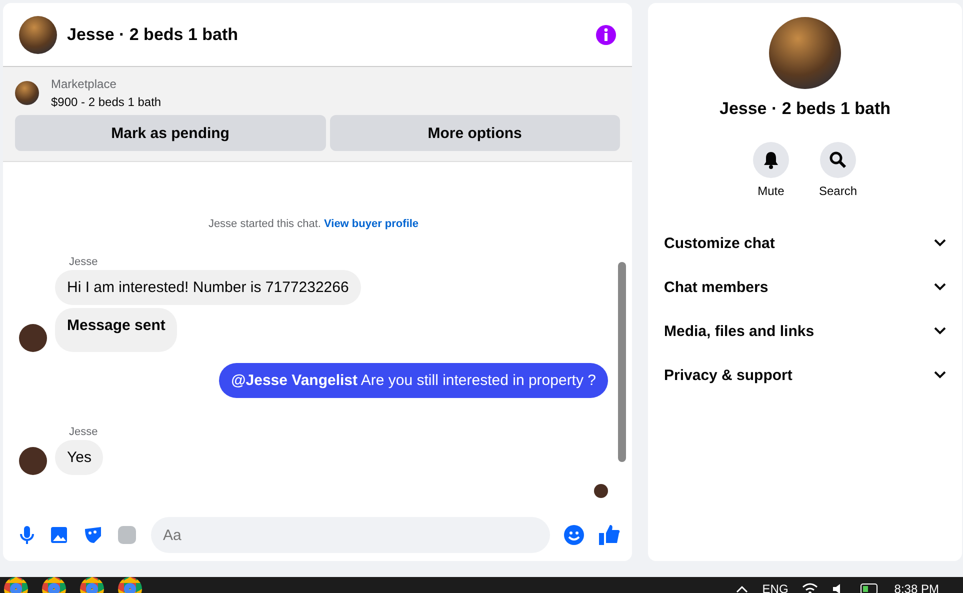 This screenshot has width=963, height=593. What do you see at coordinates (84, 84) in the screenshot?
I see `listing-source: Marketplace` at bounding box center [84, 84].